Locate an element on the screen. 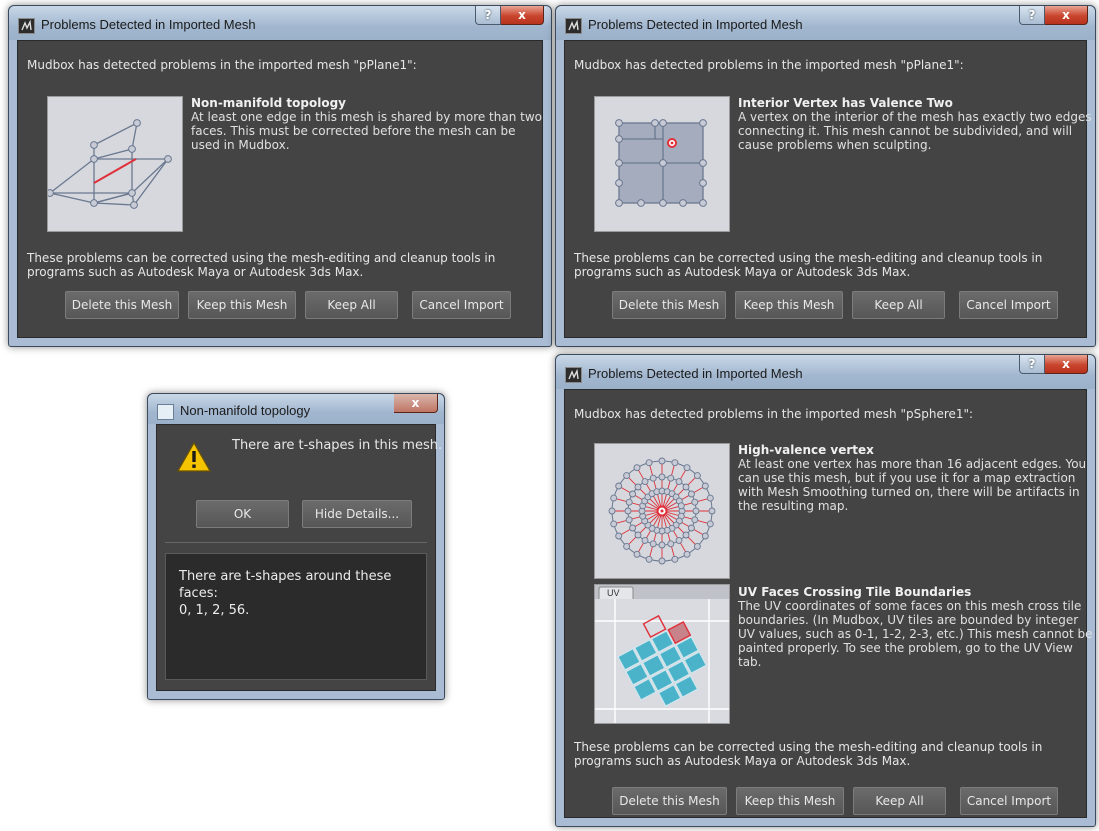 The width and height of the screenshot is (1099, 831). window-icon is located at coordinates (165, 412).